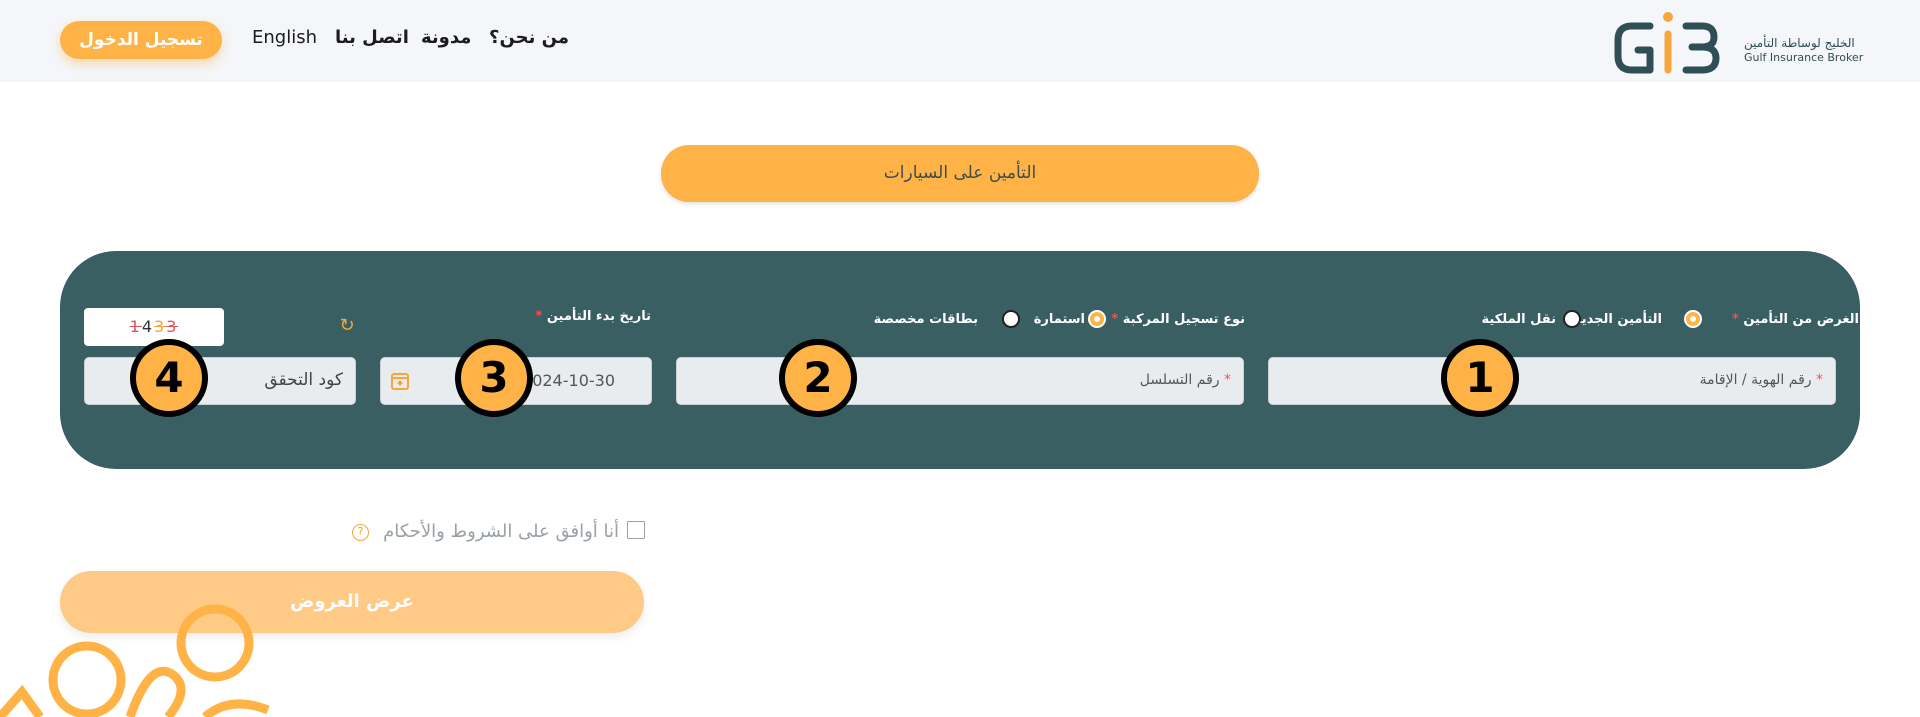  What do you see at coordinates (141, 40) in the screenshot?
I see `login-button: تسجيل الدخول` at bounding box center [141, 40].